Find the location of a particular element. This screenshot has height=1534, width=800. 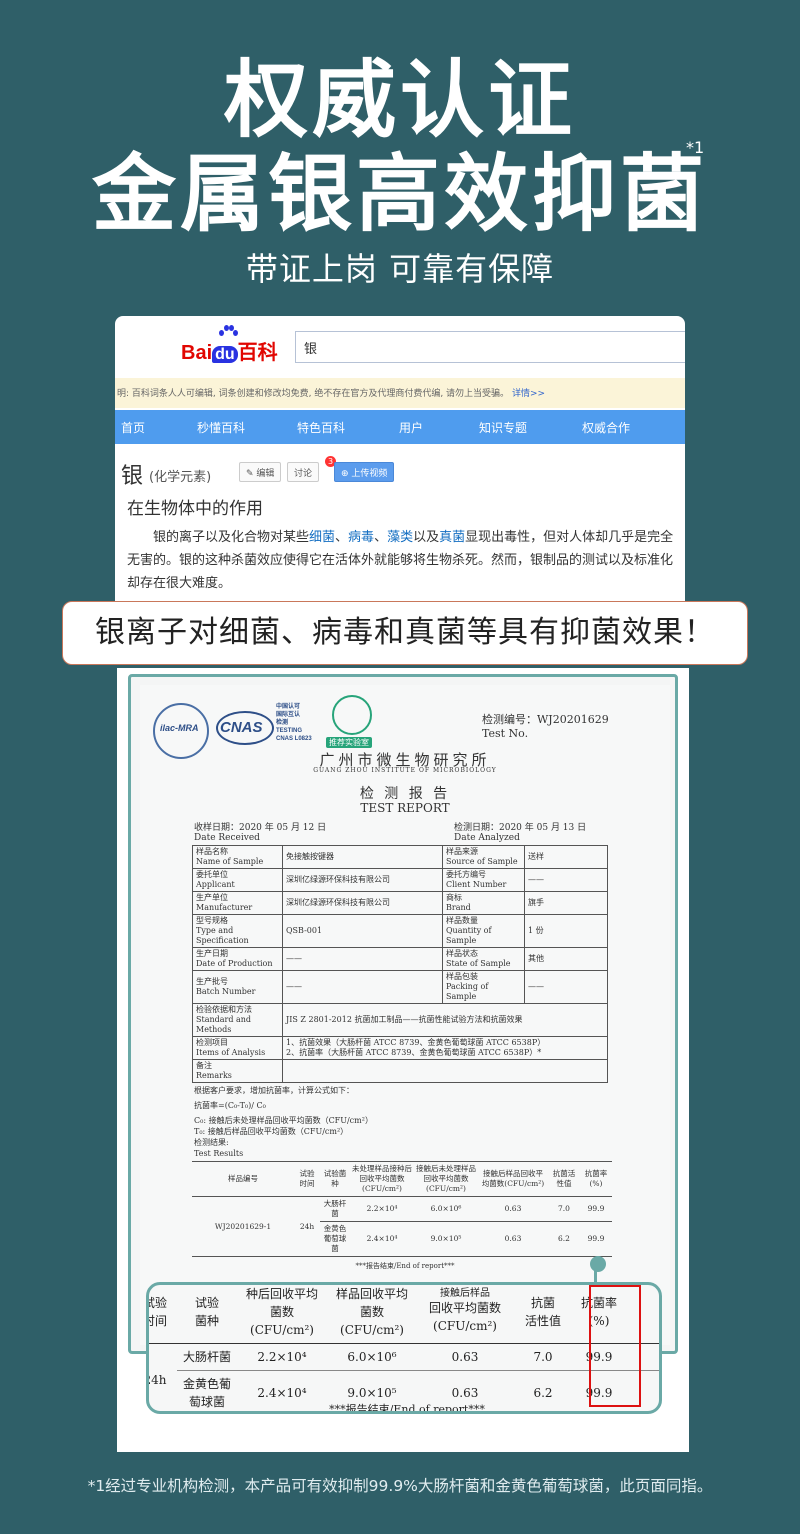

cma-label: 推荐实验室 is located at coordinates (349, 742).